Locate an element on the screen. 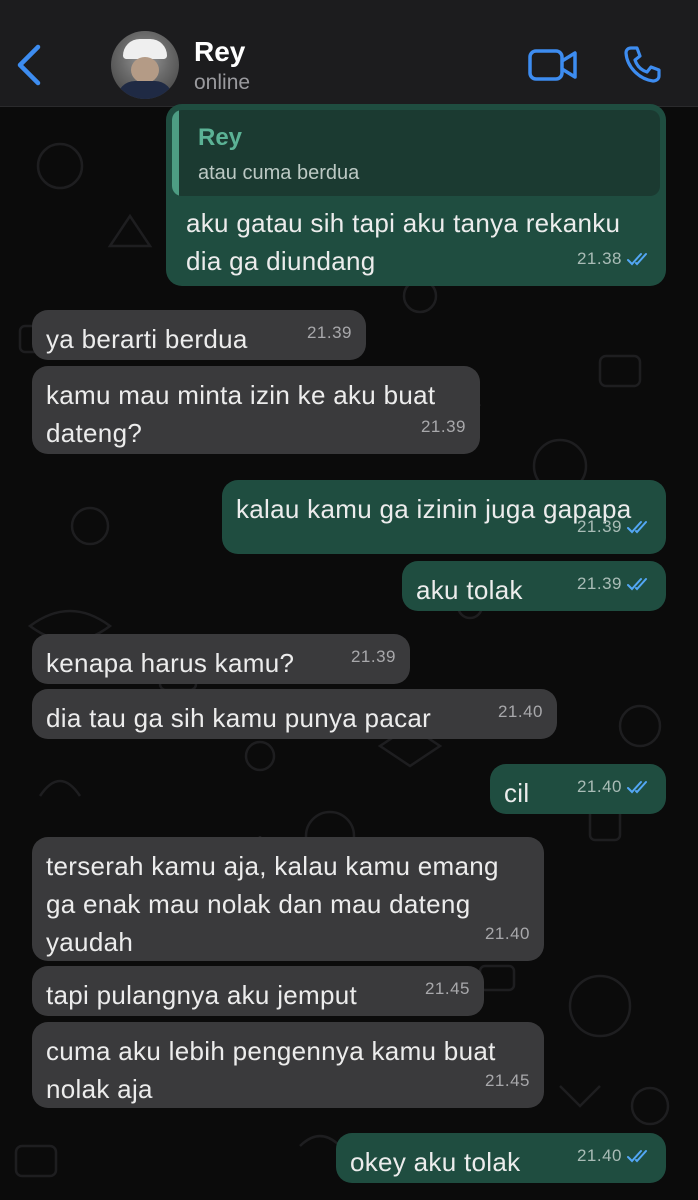 This screenshot has height=1200, width=698. video-call-button is located at coordinates (553, 67).